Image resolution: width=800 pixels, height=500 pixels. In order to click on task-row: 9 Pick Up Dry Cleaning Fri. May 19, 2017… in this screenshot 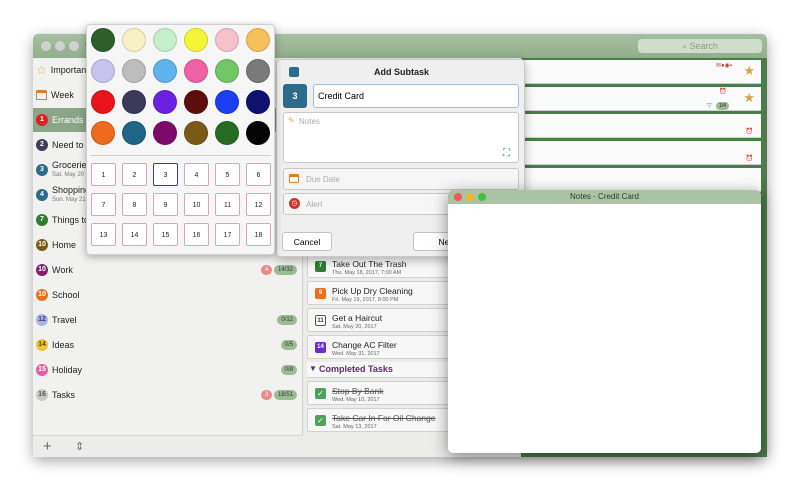, I will do `click(382, 293)`.